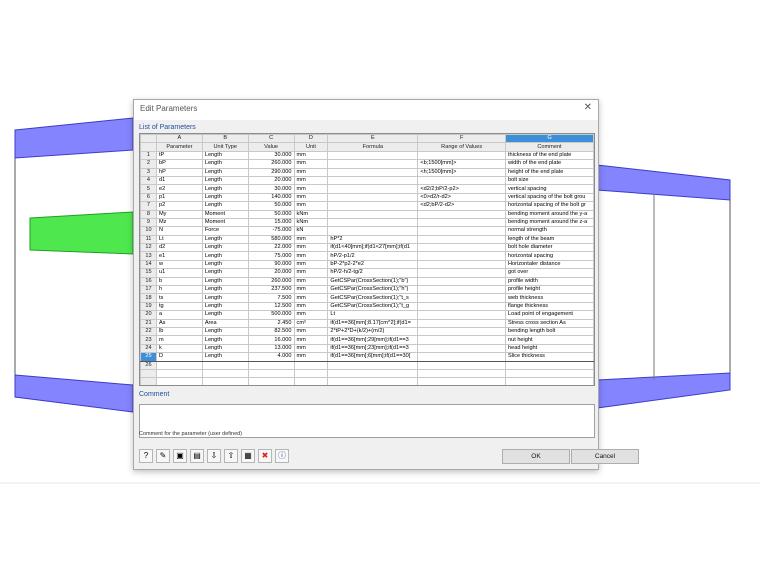  Describe the element at coordinates (148, 180) in the screenshot. I see `row-number: 4` at that location.